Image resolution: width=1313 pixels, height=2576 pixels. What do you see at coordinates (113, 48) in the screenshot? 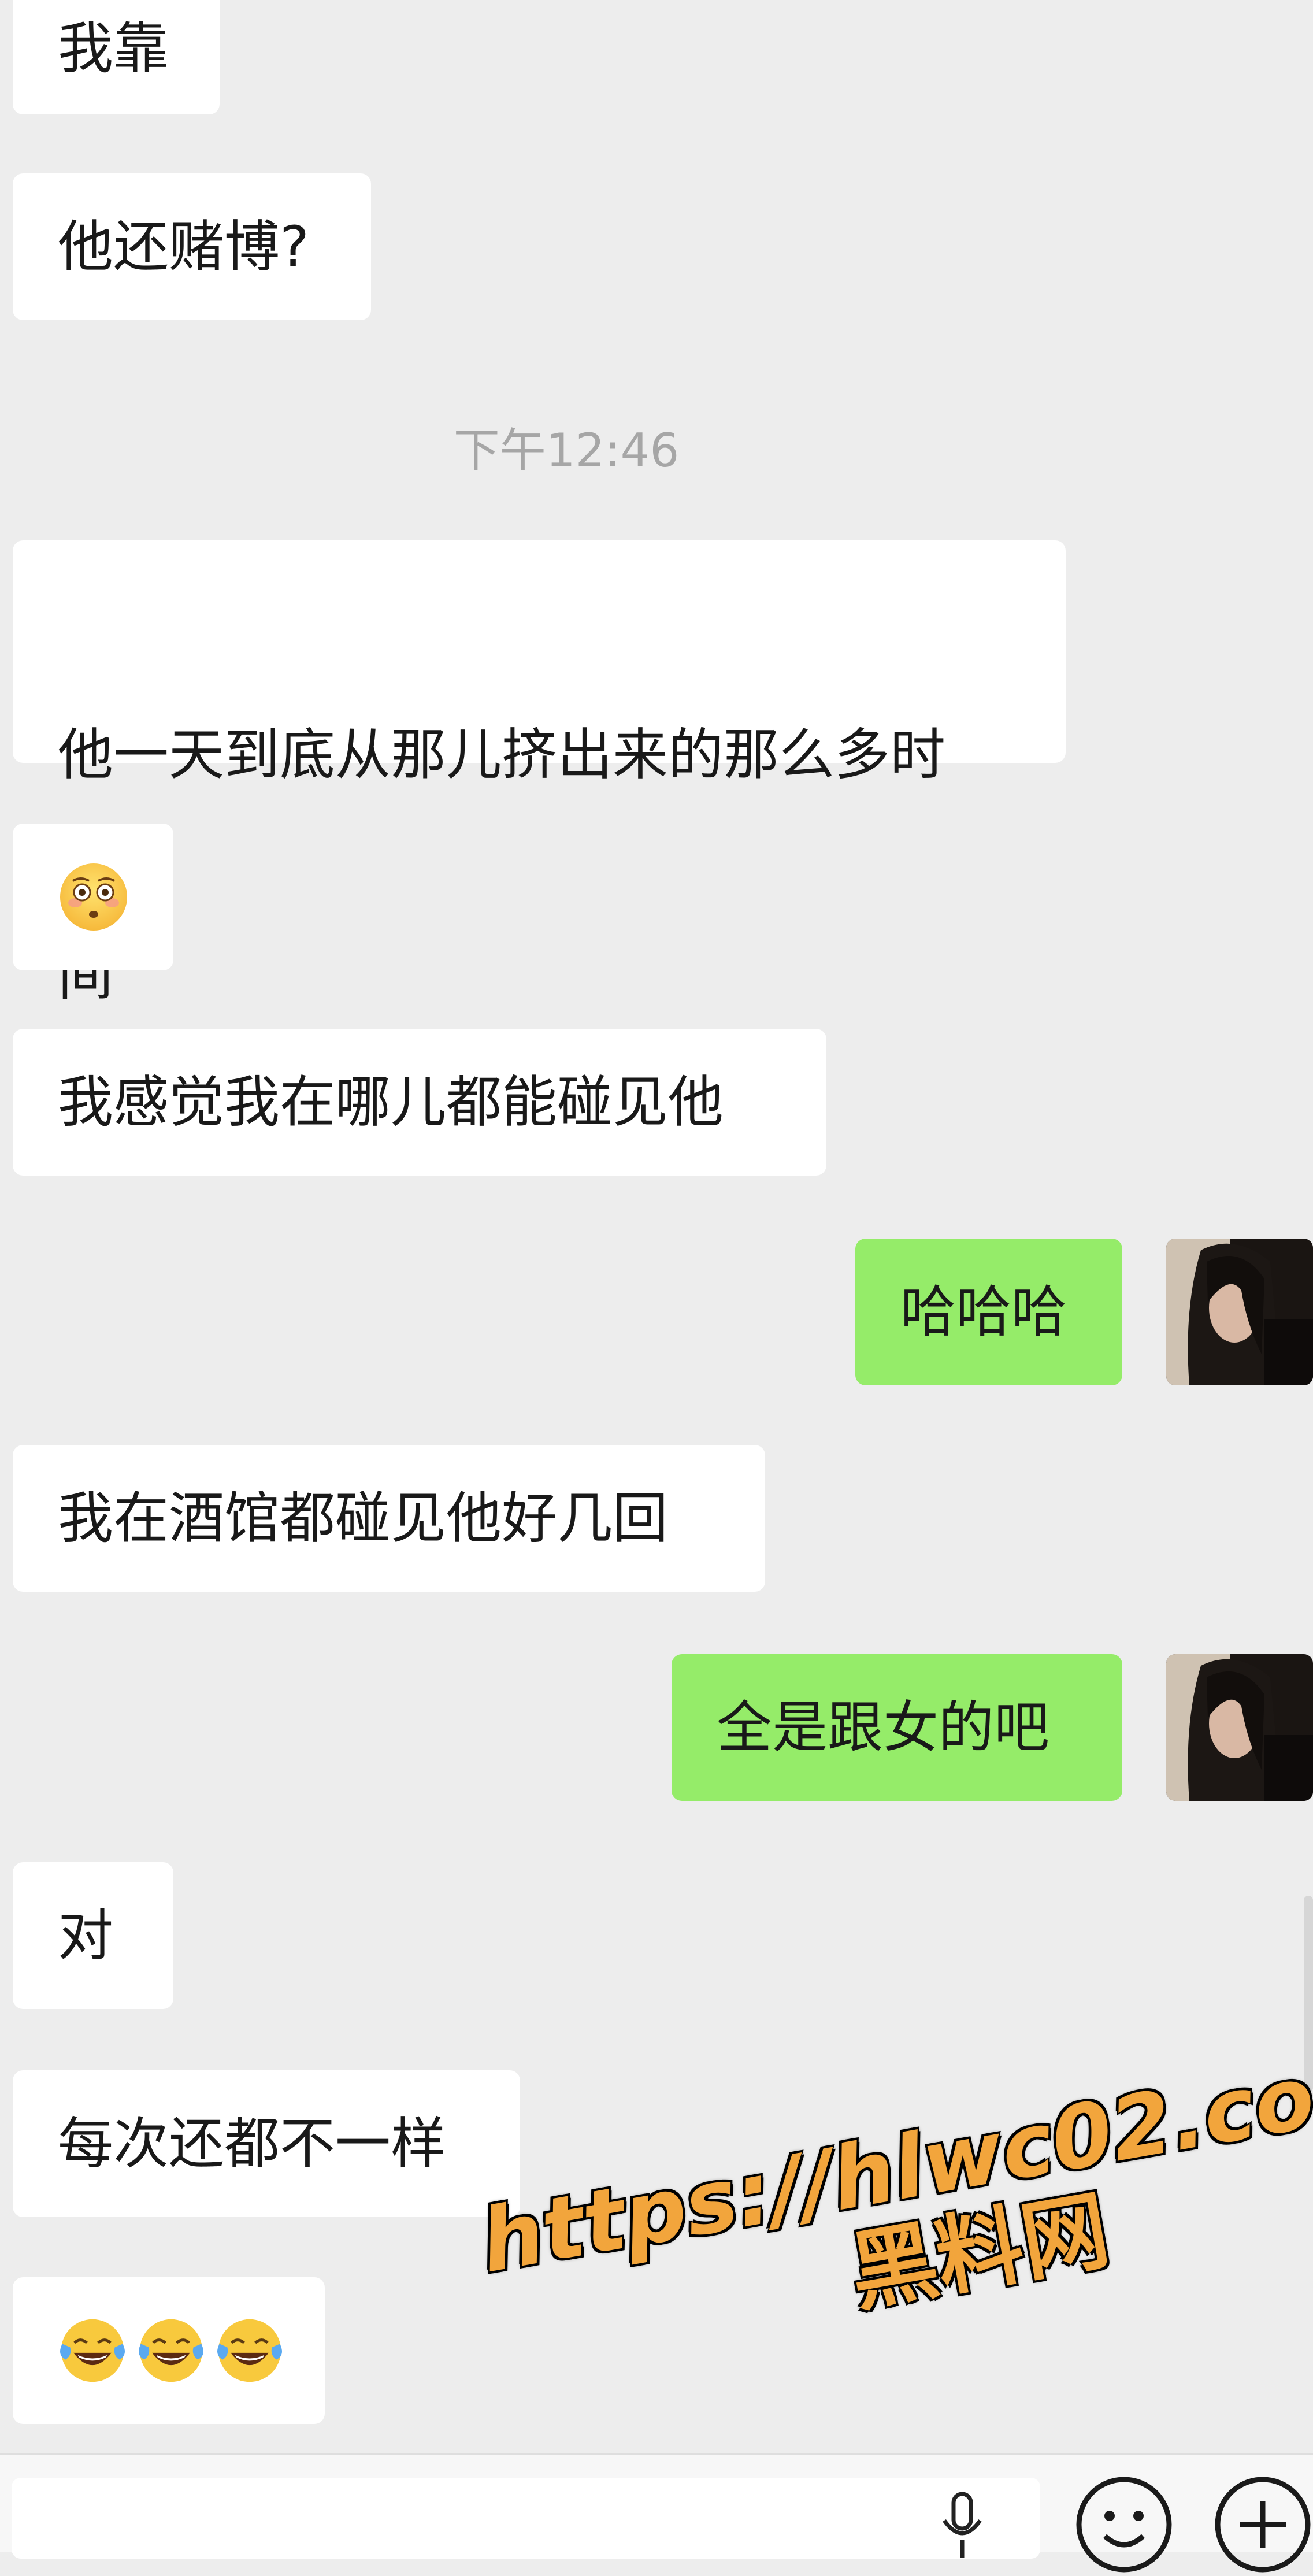
I see `message-text: 我靠` at bounding box center [113, 48].